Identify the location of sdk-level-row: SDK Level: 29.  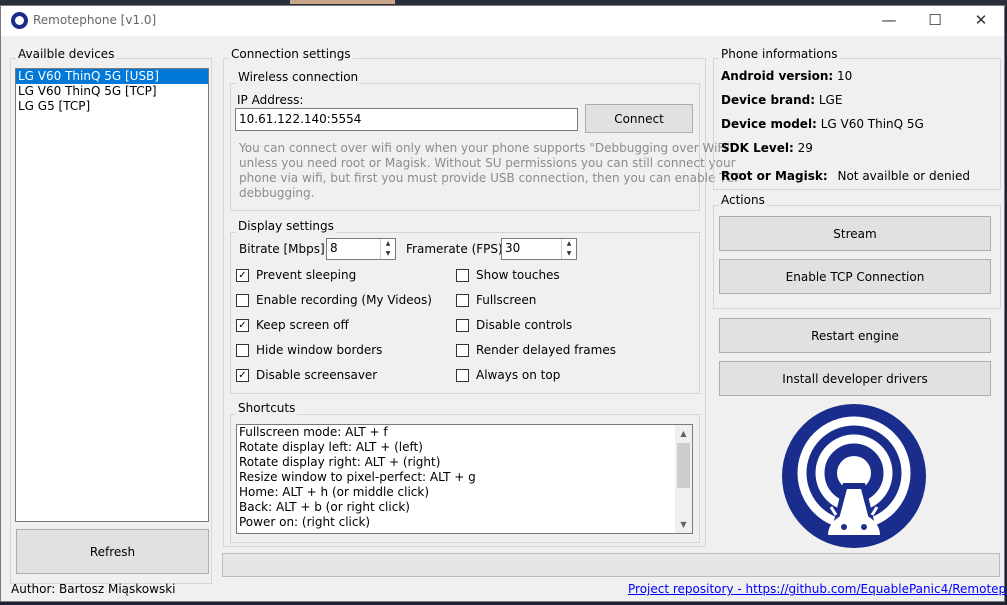
(767, 148).